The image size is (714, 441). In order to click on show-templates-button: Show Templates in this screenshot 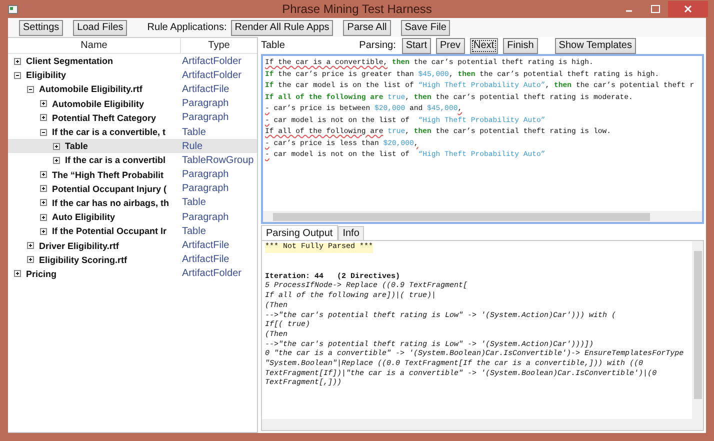, I will do `click(595, 46)`.